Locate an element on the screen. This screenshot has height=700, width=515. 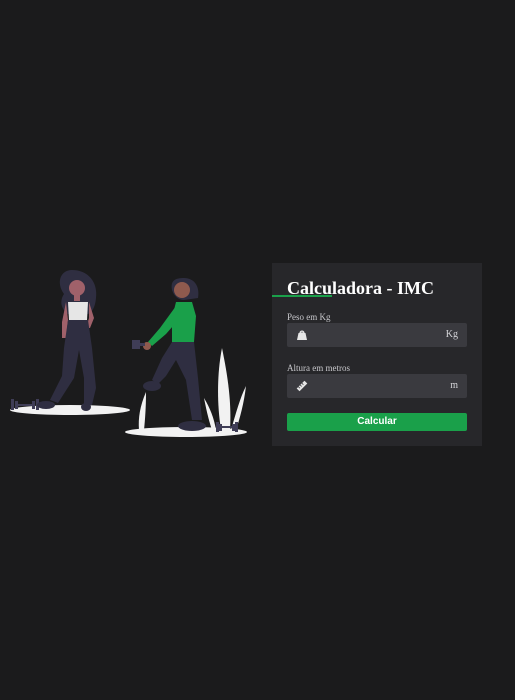
weight-input is located at coordinates (375, 335).